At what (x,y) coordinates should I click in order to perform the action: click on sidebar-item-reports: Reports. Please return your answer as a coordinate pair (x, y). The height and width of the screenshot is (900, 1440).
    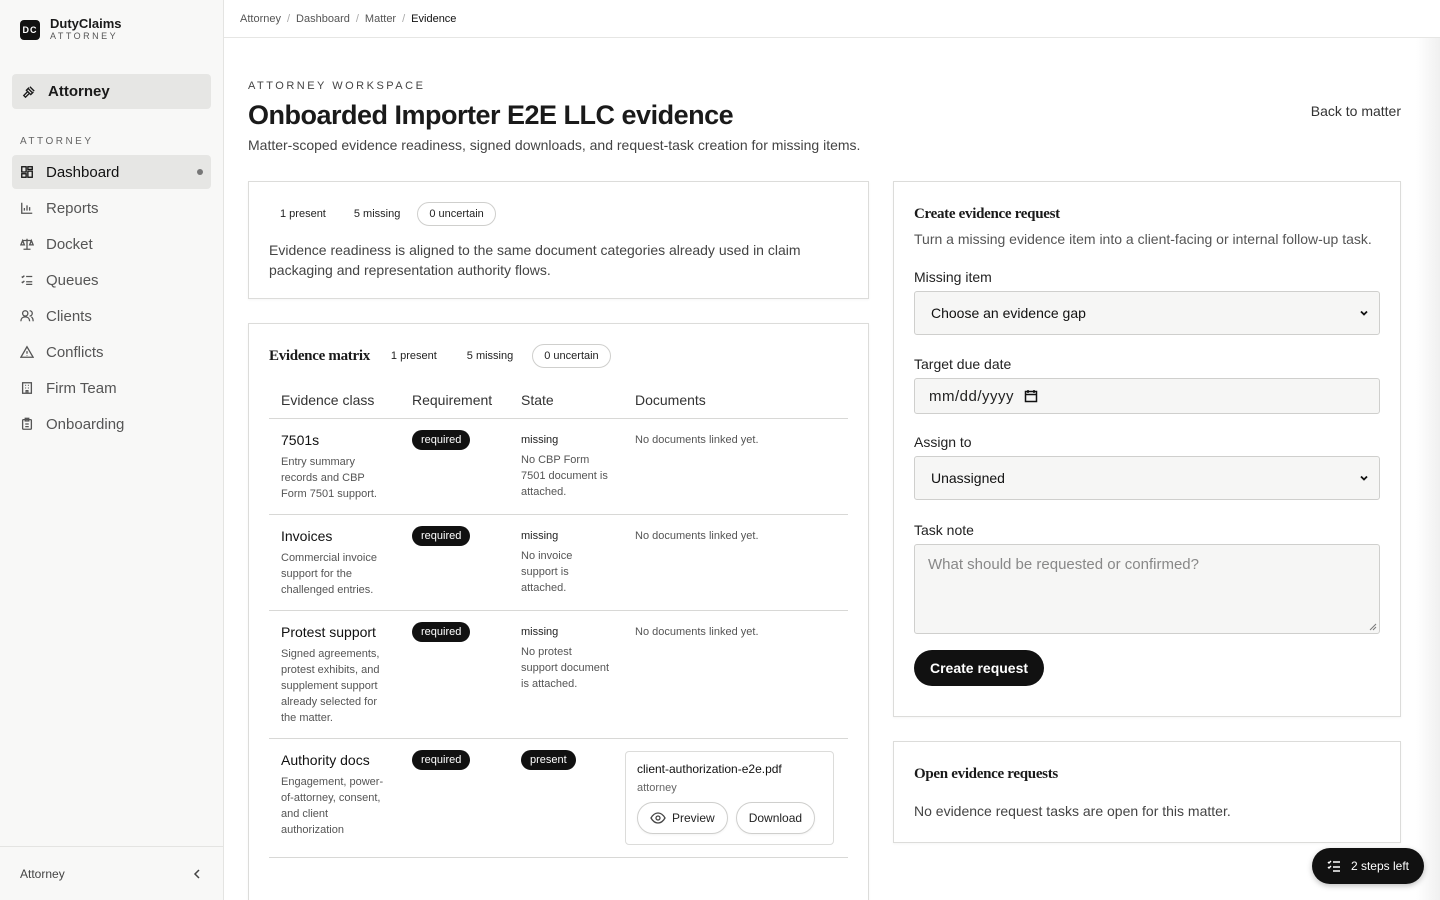
    Looking at the image, I should click on (111, 208).